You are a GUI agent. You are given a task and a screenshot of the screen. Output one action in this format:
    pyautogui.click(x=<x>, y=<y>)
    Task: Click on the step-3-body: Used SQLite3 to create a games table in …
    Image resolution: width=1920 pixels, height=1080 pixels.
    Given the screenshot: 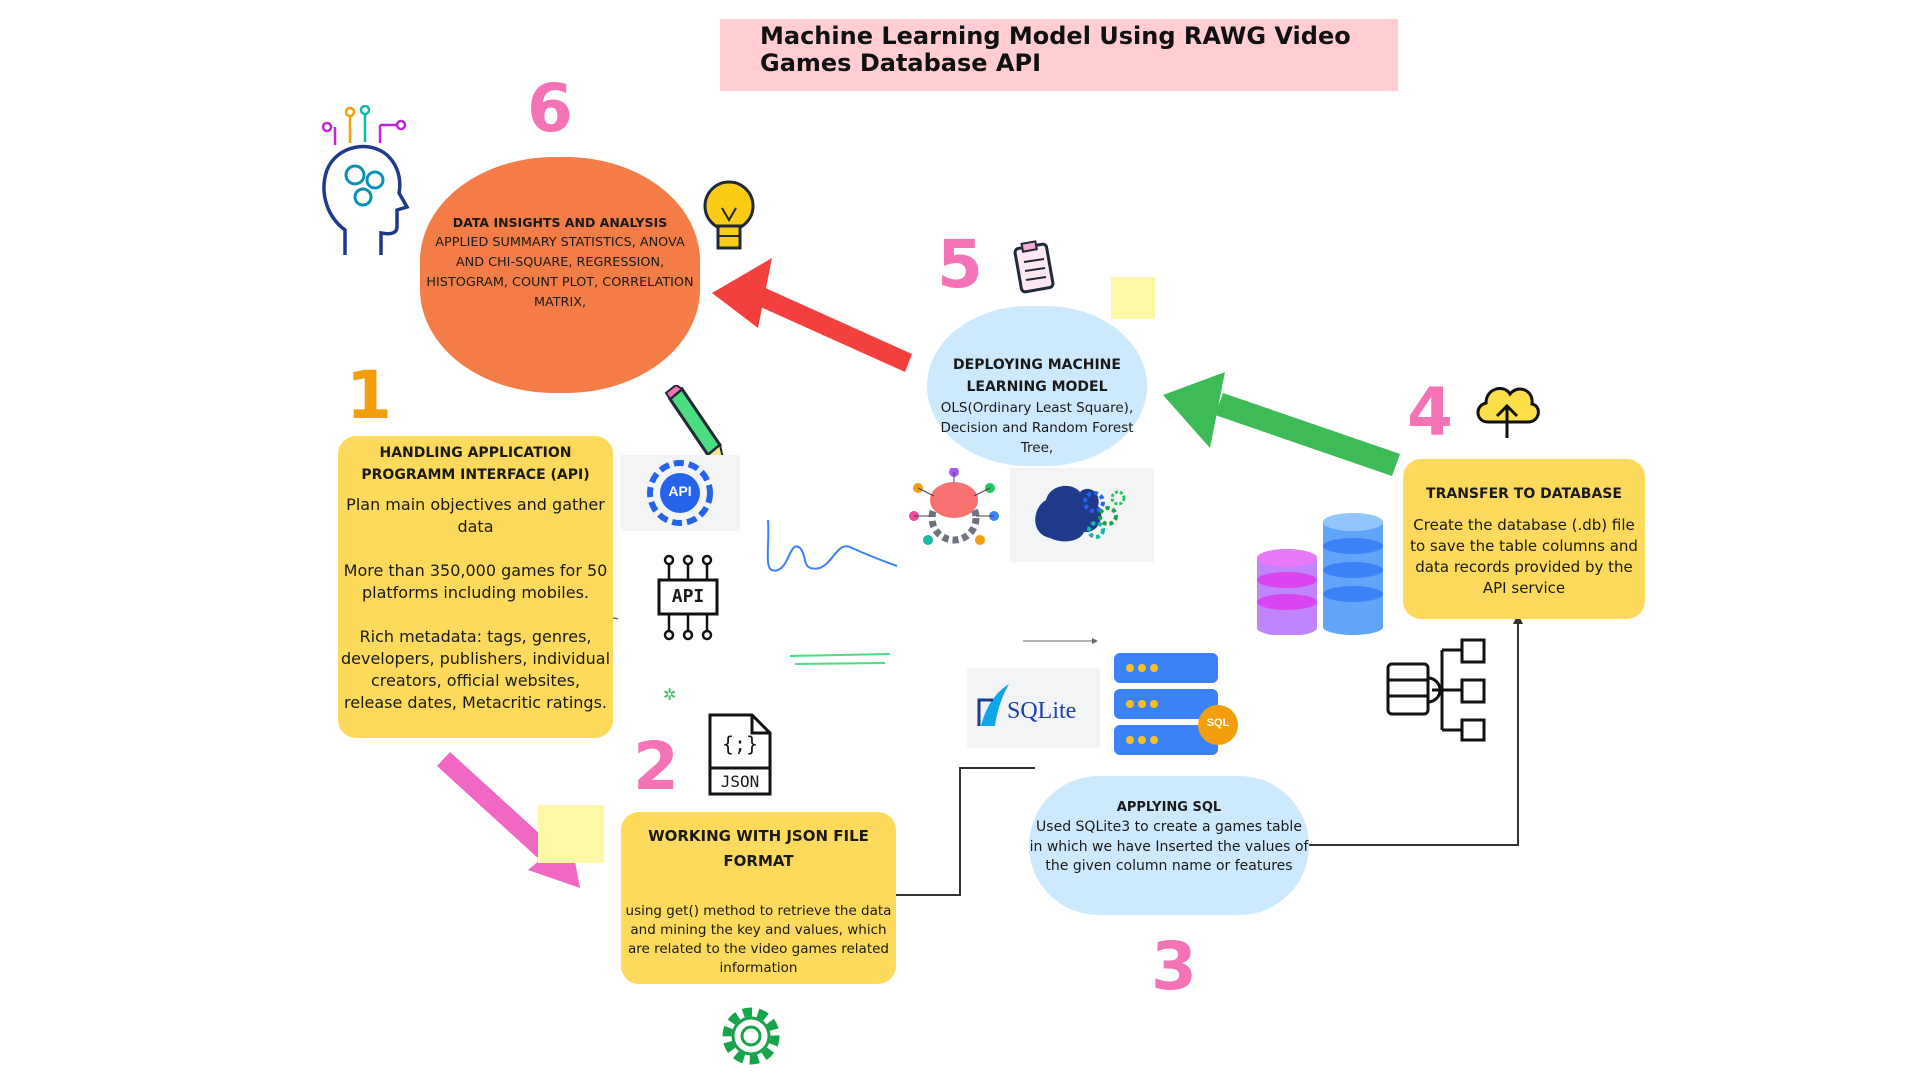 What is the action you would take?
    pyautogui.click(x=1169, y=846)
    